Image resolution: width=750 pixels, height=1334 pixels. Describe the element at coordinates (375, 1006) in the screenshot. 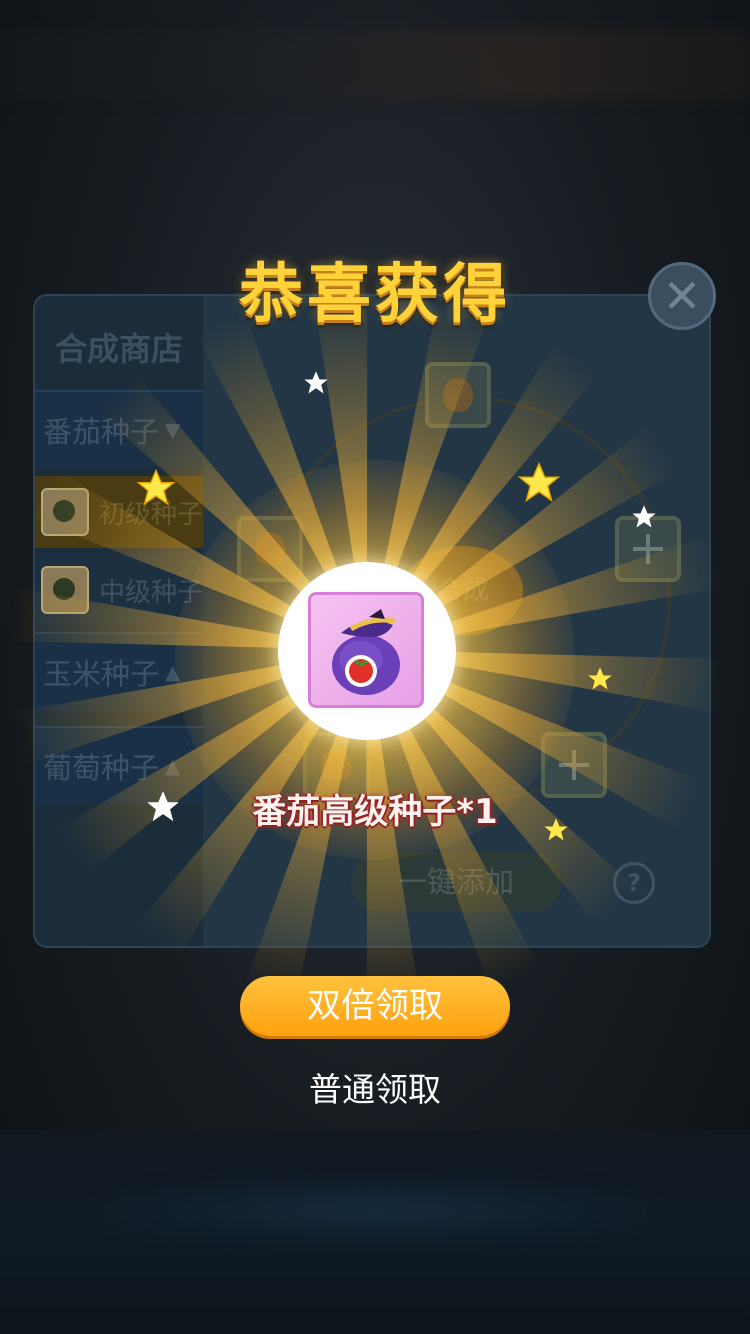

I see `double-claim-button: 双倍领取` at that location.